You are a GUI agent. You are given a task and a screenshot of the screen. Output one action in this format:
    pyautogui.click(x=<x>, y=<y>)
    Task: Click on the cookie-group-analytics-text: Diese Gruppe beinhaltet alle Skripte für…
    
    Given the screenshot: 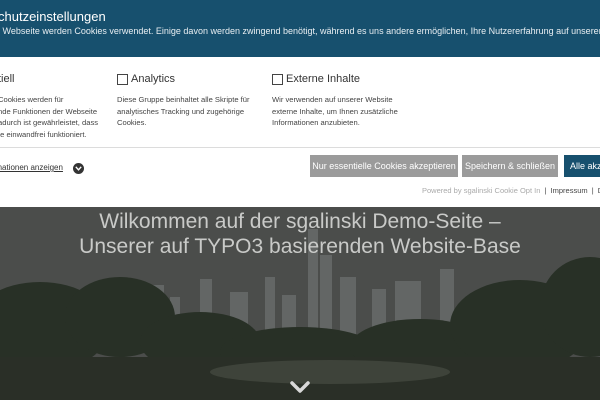 What is the action you would take?
    pyautogui.click(x=192, y=111)
    